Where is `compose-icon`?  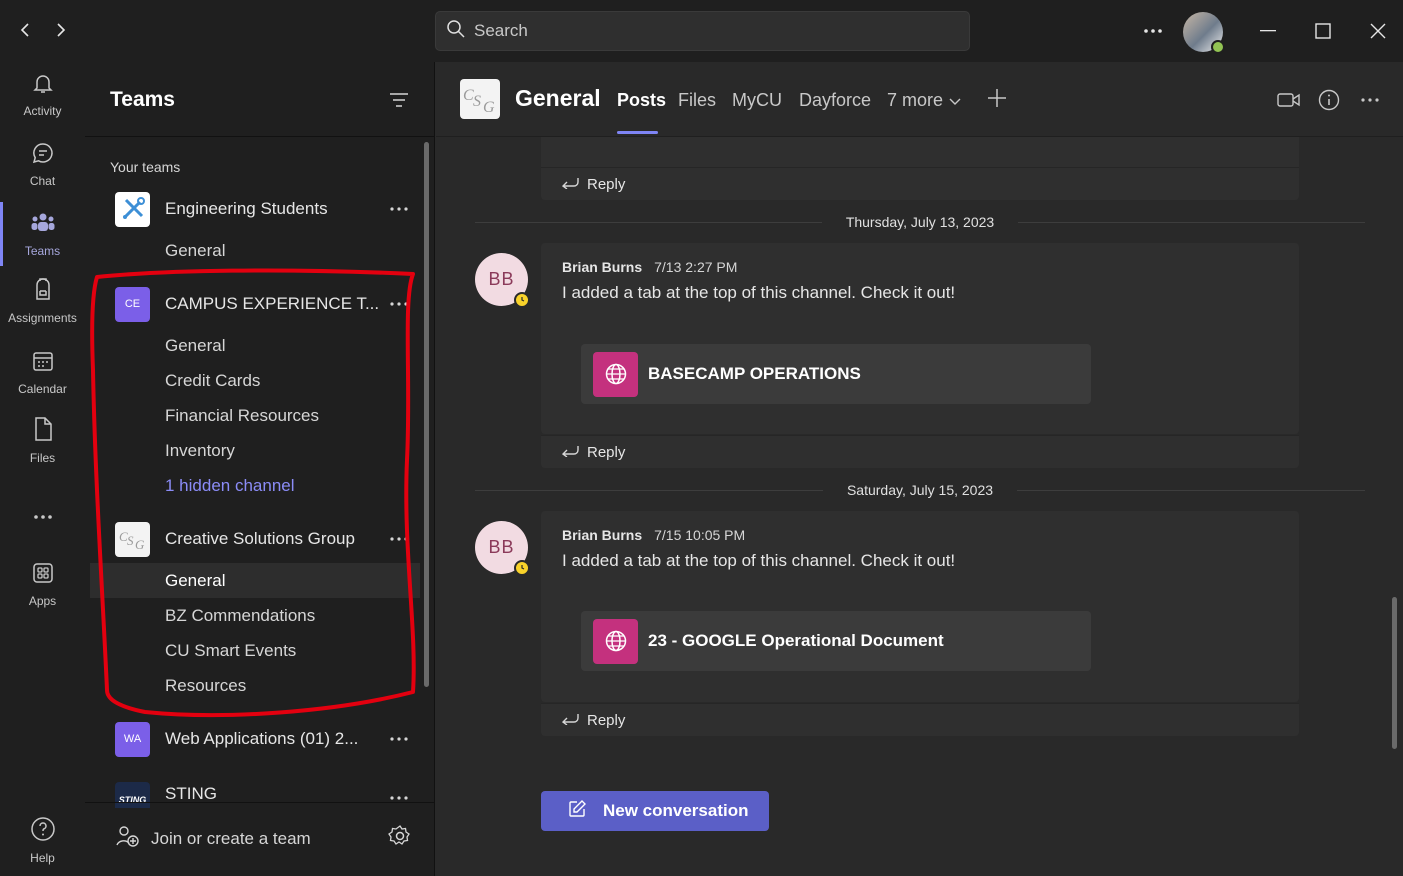
compose-icon is located at coordinates (577, 811).